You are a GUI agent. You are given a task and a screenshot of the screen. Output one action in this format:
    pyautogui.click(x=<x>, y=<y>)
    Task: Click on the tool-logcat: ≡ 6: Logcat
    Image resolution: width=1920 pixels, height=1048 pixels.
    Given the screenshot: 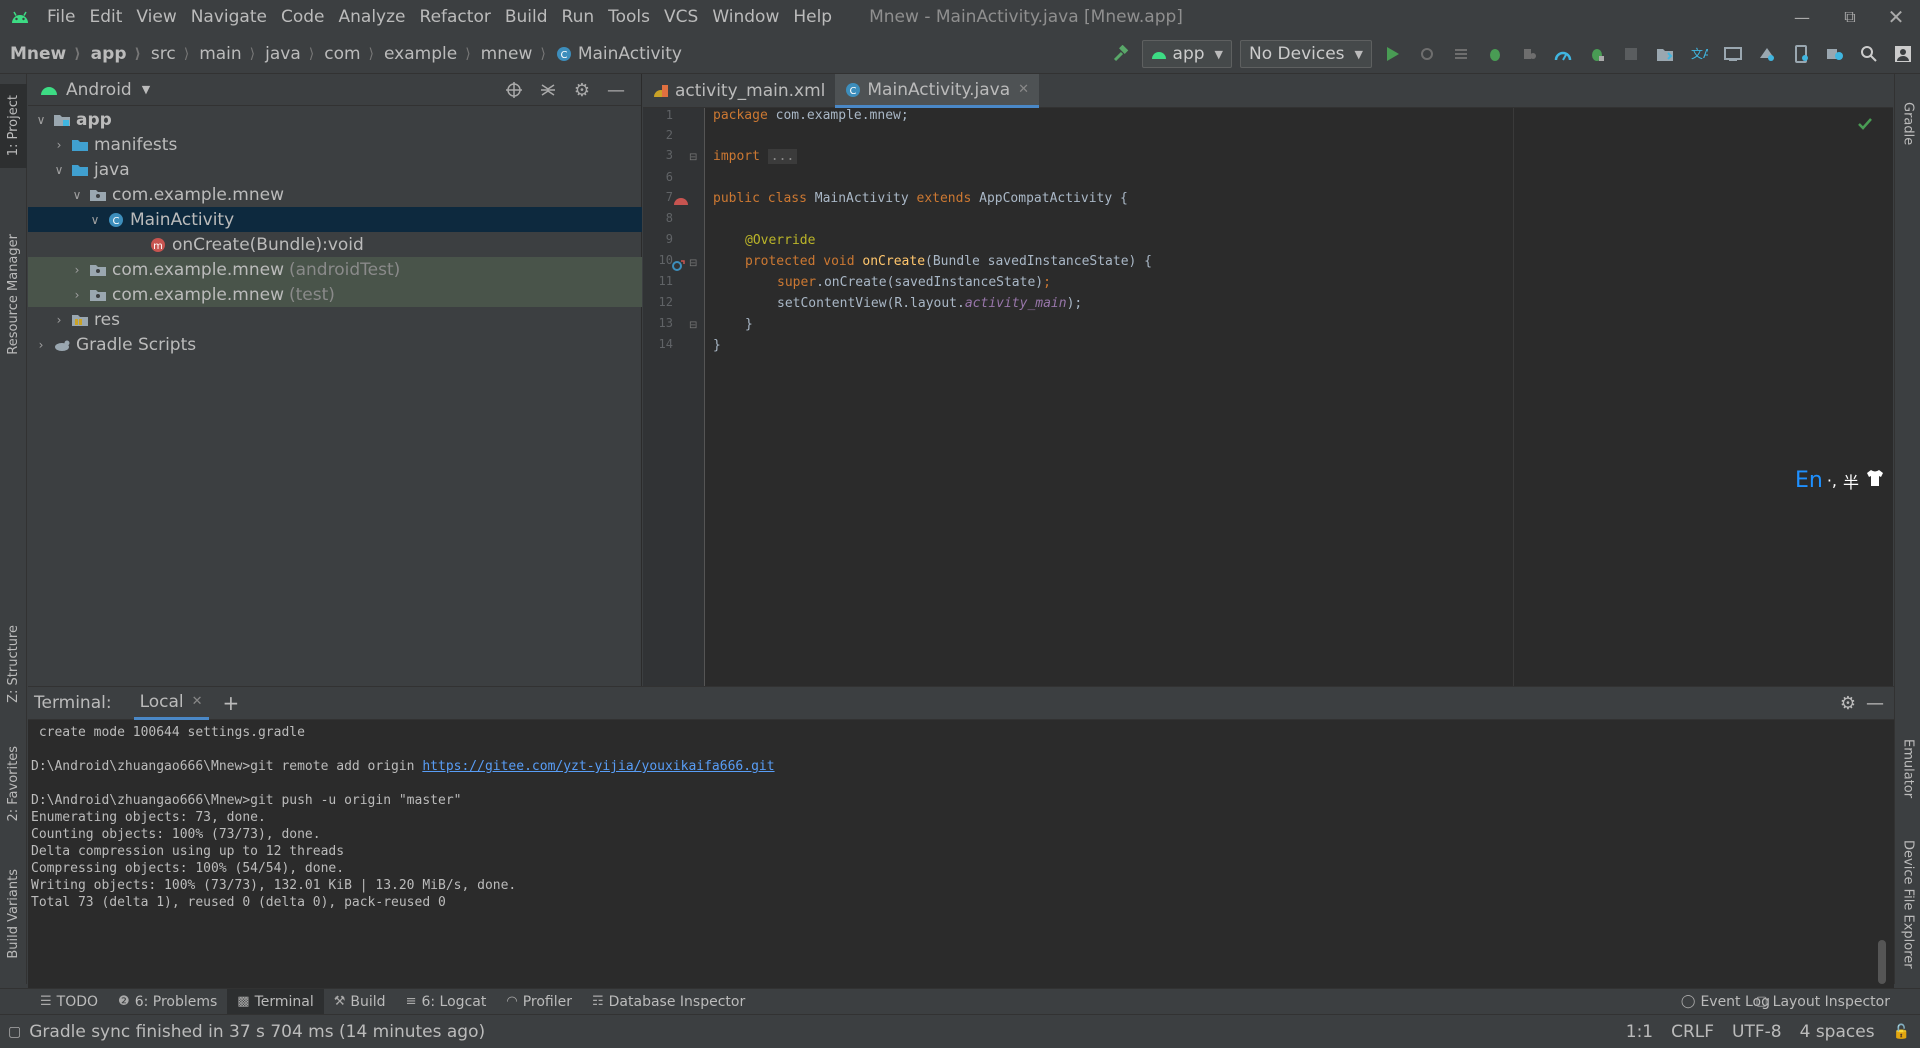 What is the action you would take?
    pyautogui.click(x=446, y=1002)
    